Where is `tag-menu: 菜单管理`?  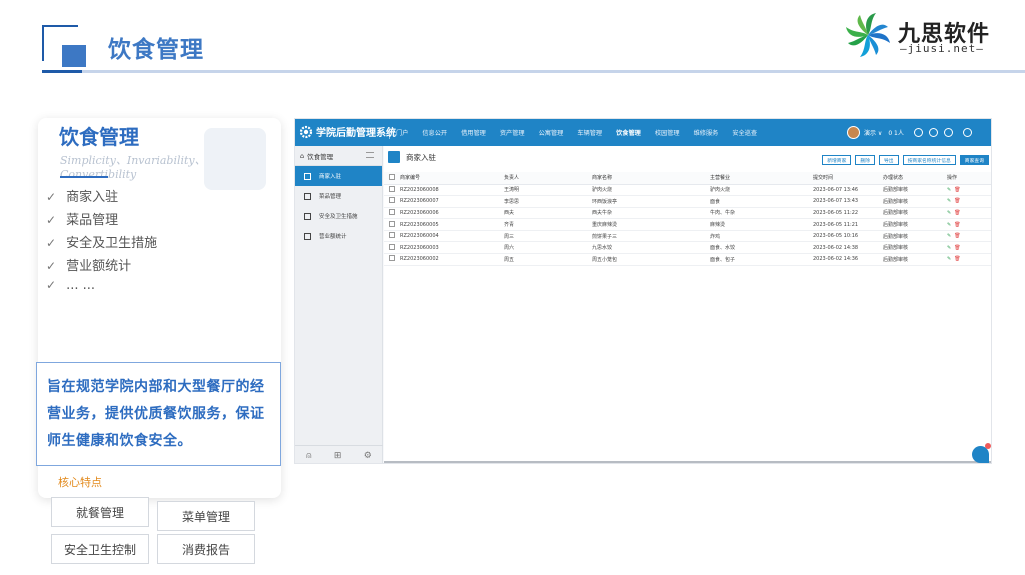
tag-menu: 菜单管理 is located at coordinates (206, 516).